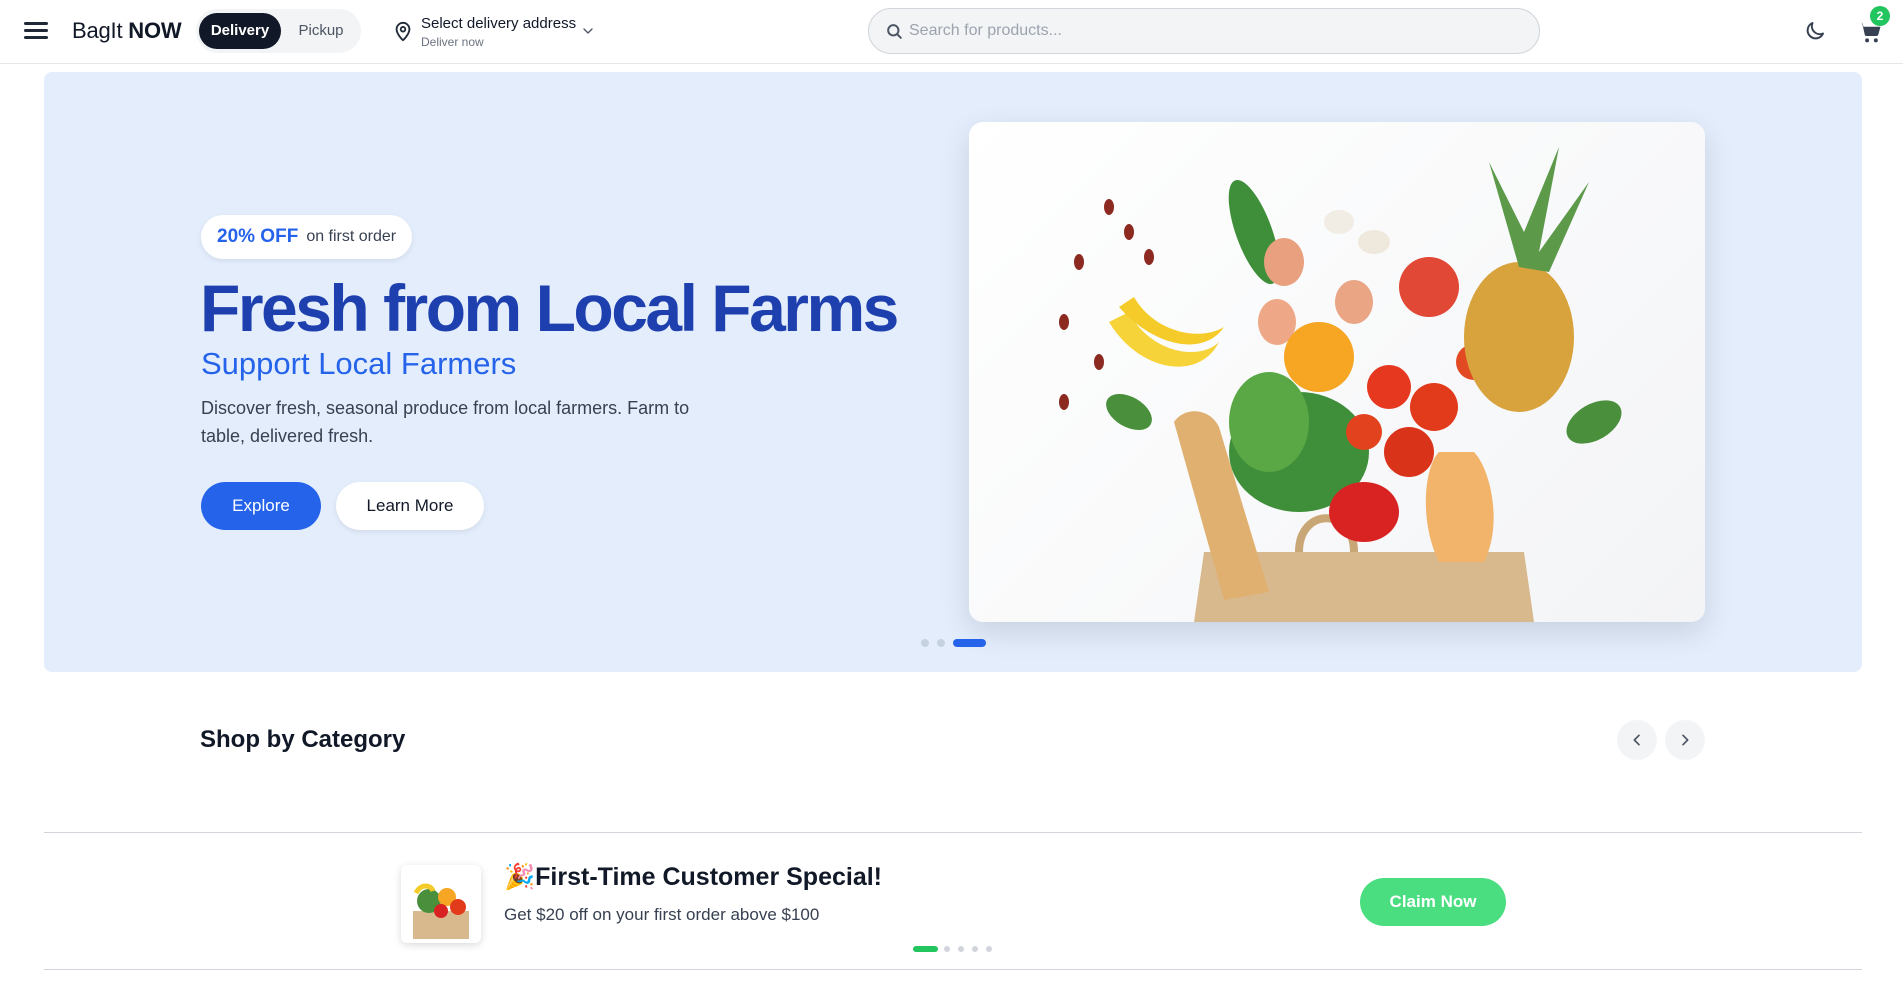 This screenshot has height=989, width=1903. Describe the element at coordinates (321, 31) in the screenshot. I see `pickup-mode-button: Pickup` at that location.